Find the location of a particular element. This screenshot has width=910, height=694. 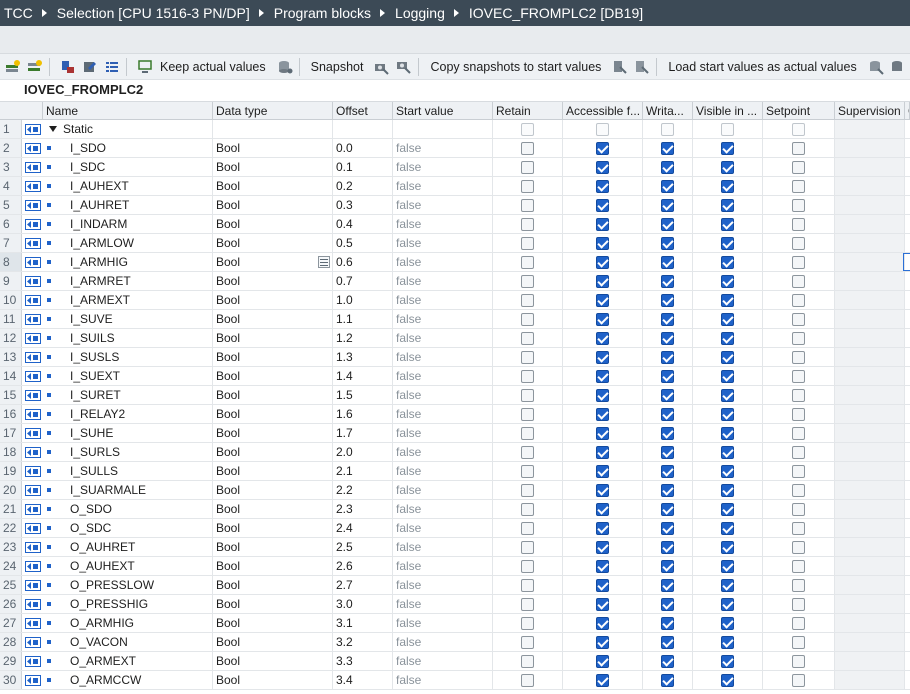

add-row-icon is located at coordinates (35, 67).